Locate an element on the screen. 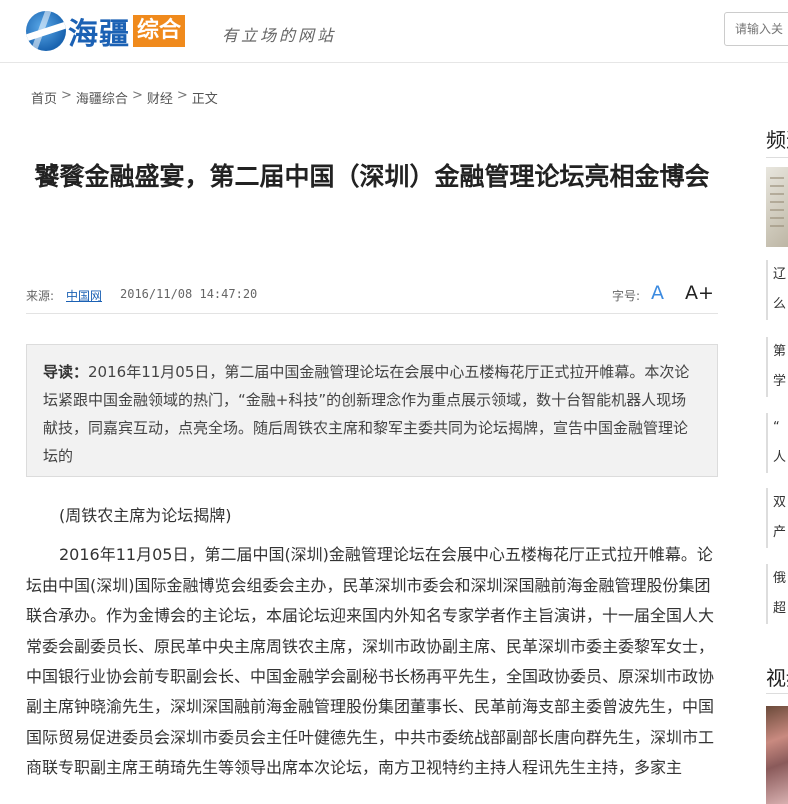 The height and width of the screenshot is (804, 788). sidebar-item-text: 人 is located at coordinates (780, 457).